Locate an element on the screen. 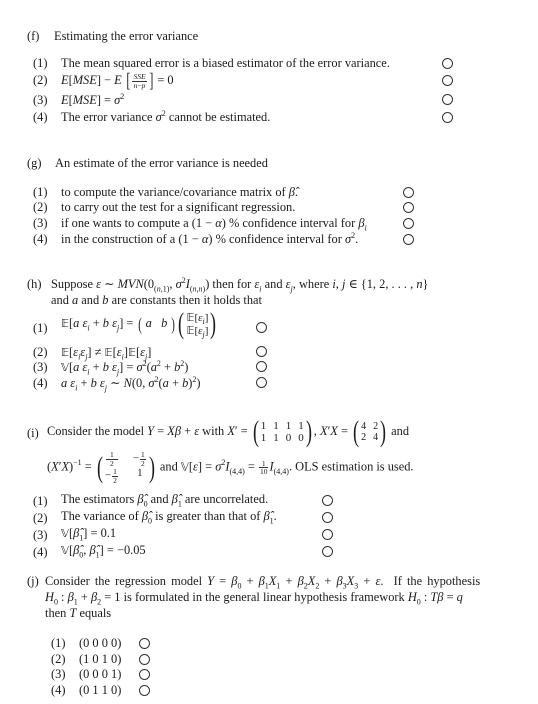  option-radio-h2 is located at coordinates (261, 351).